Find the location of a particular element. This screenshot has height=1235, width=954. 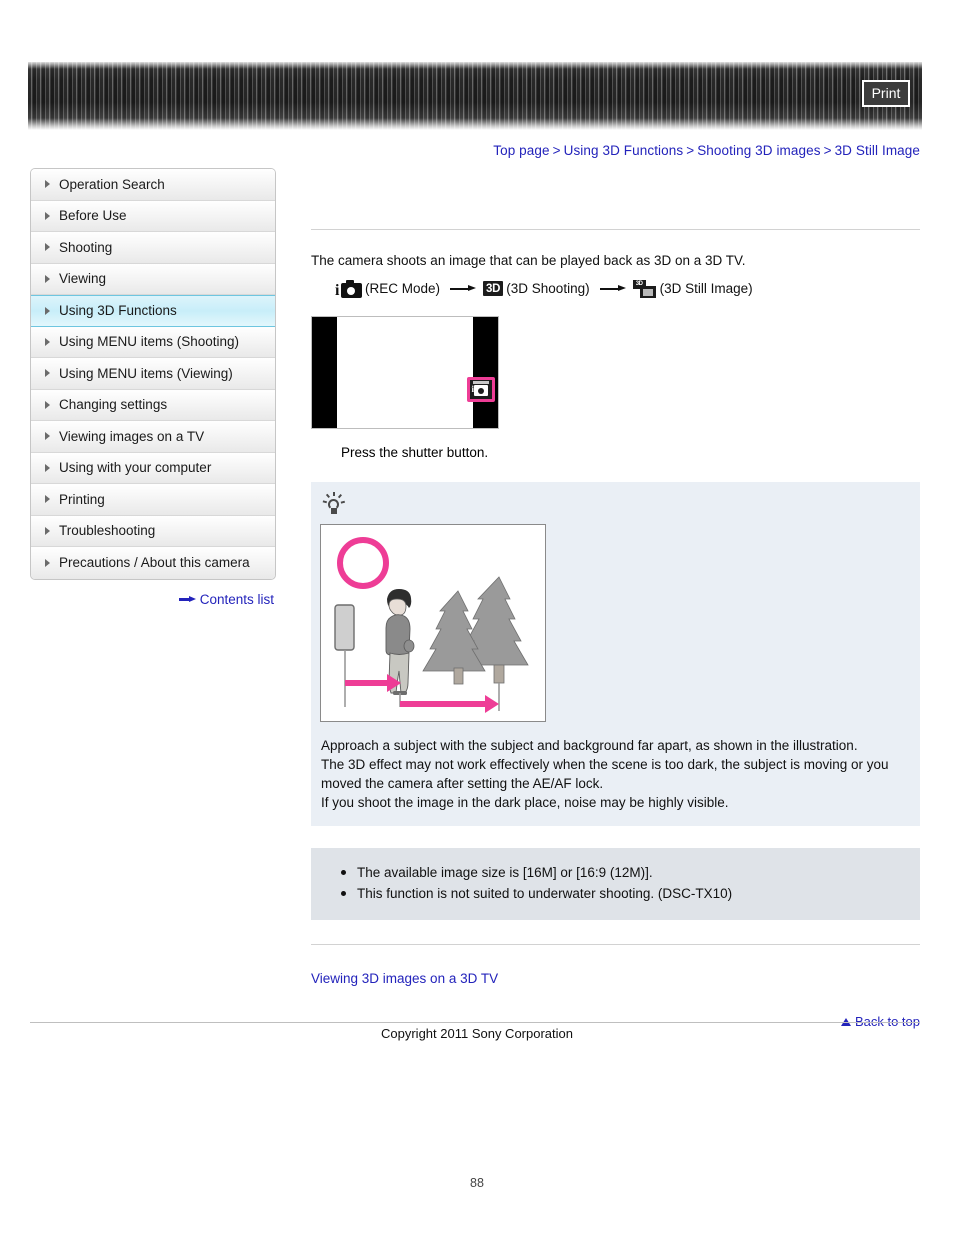

3d-still-image-icon: 3D is located at coordinates (644, 288).